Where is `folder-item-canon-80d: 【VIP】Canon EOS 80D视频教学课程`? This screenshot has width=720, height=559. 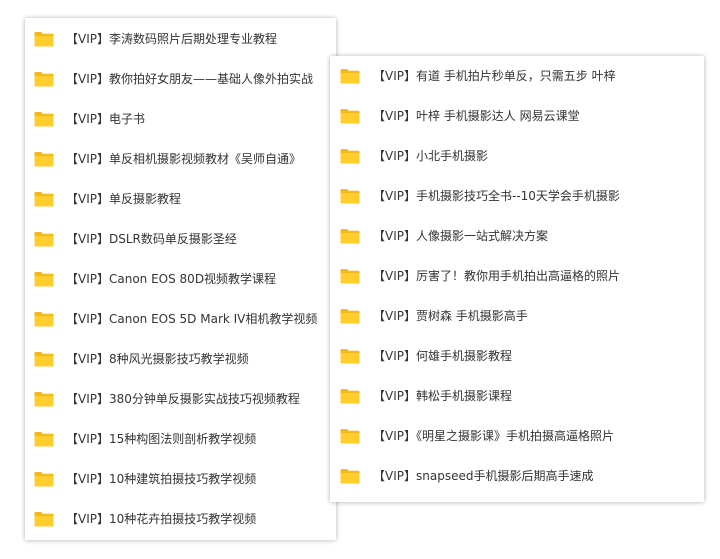 folder-item-canon-80d: 【VIP】Canon EOS 80D视频教学课程 is located at coordinates (180, 279).